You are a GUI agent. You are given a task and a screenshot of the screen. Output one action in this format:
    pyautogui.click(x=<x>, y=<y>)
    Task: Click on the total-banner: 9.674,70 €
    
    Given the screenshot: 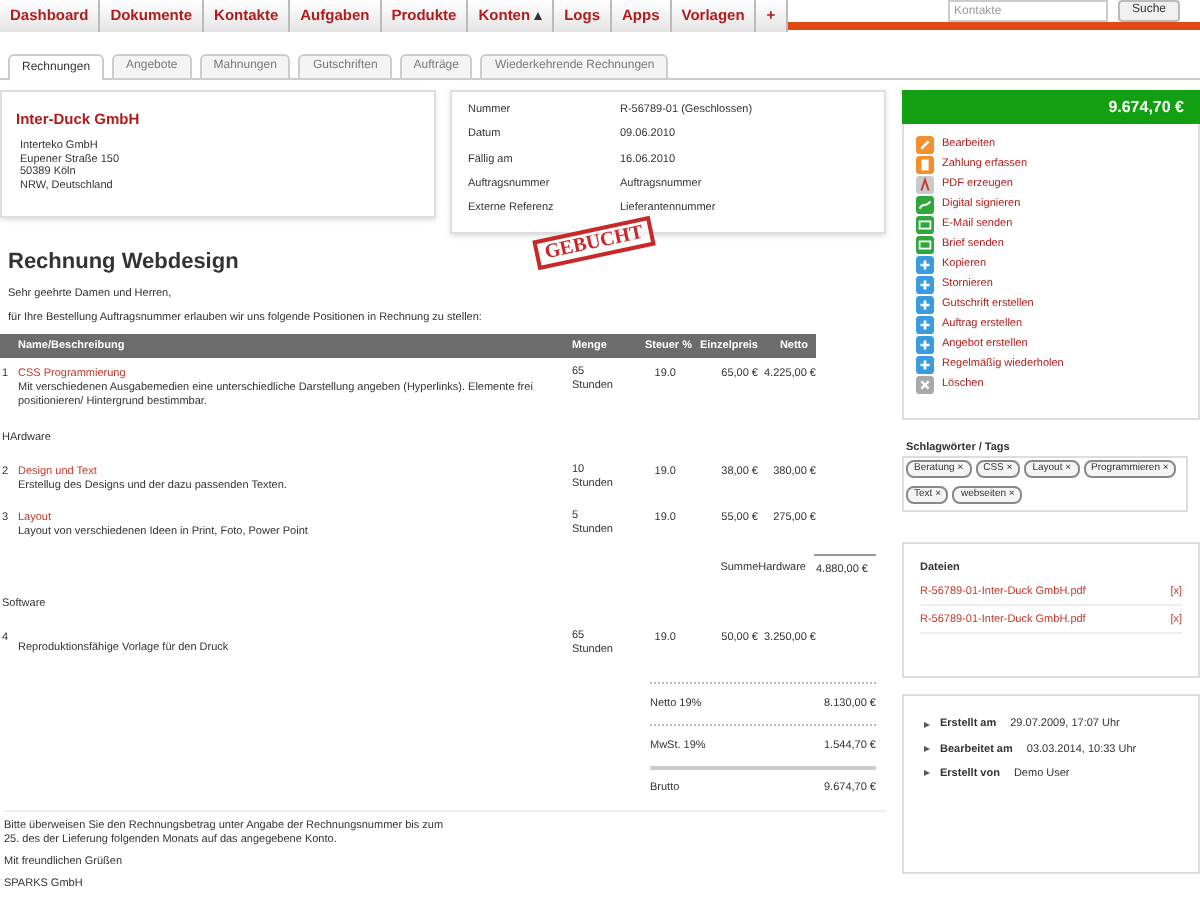 What is the action you would take?
    pyautogui.click(x=1051, y=107)
    